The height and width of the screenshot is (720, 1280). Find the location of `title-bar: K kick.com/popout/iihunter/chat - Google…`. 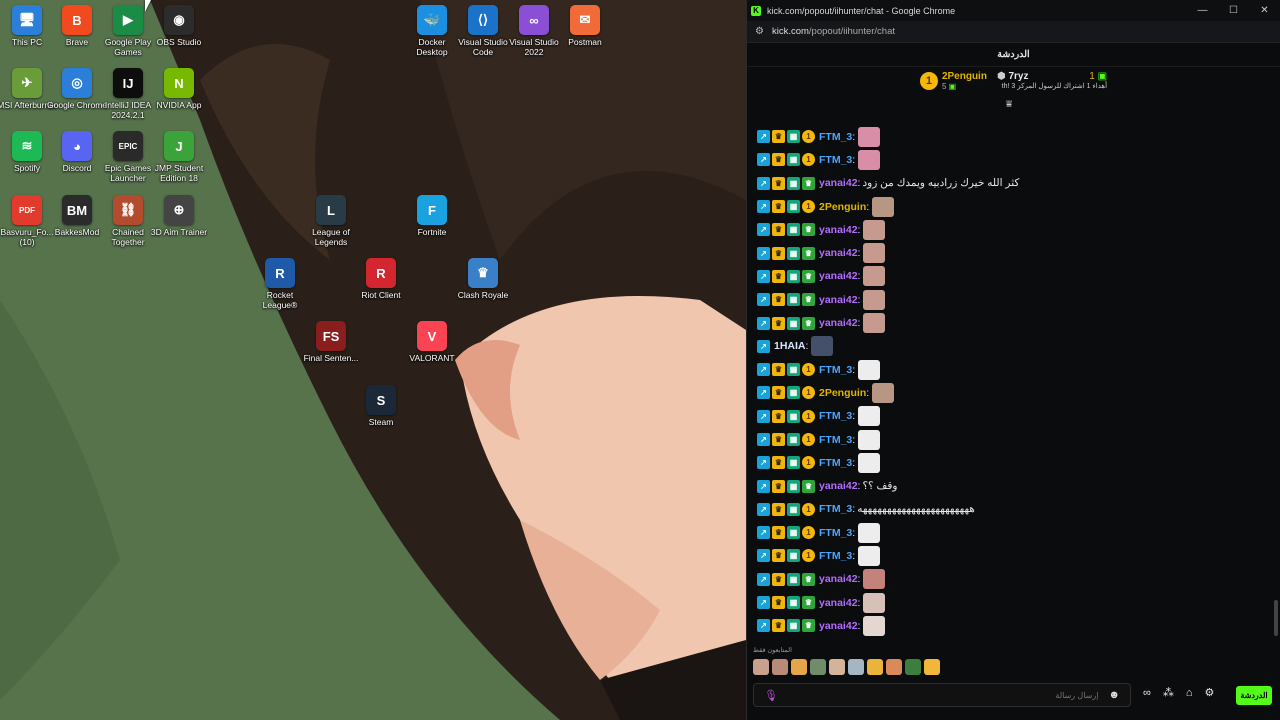

title-bar: K kick.com/popout/iihunter/chat - Google… is located at coordinates (1013, 10).